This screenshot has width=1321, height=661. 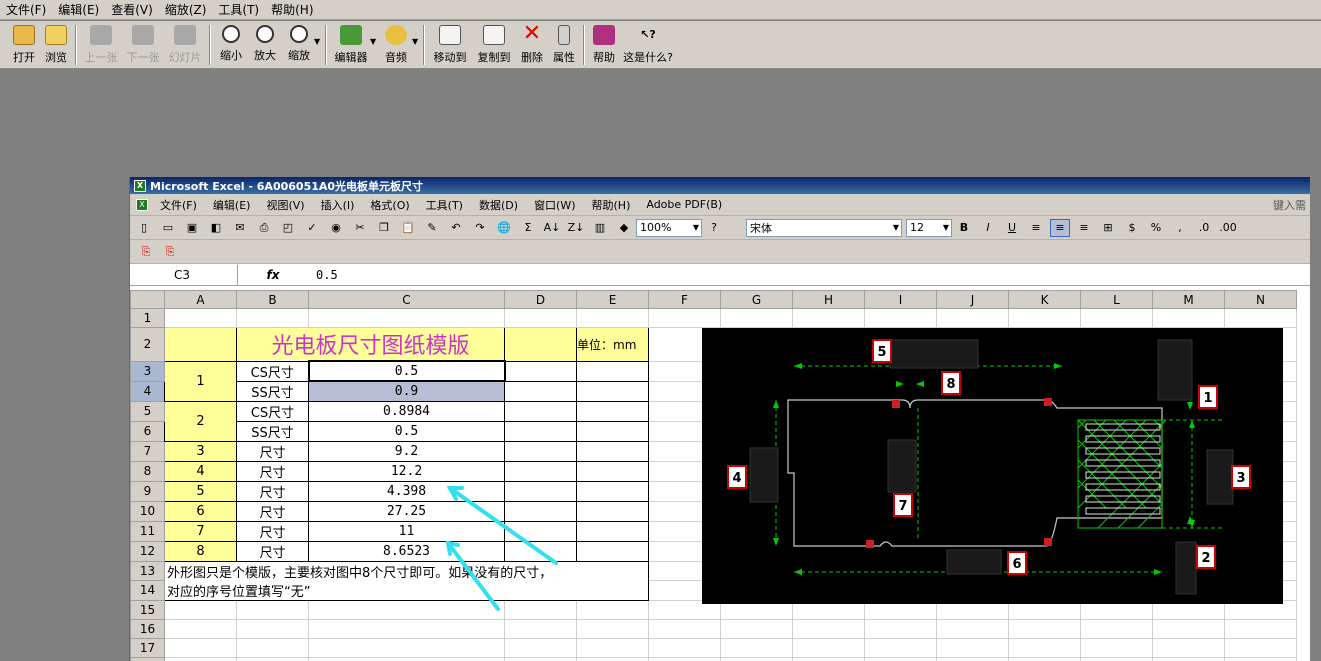 I want to click on index-cell: 5, so click(x=200, y=491).